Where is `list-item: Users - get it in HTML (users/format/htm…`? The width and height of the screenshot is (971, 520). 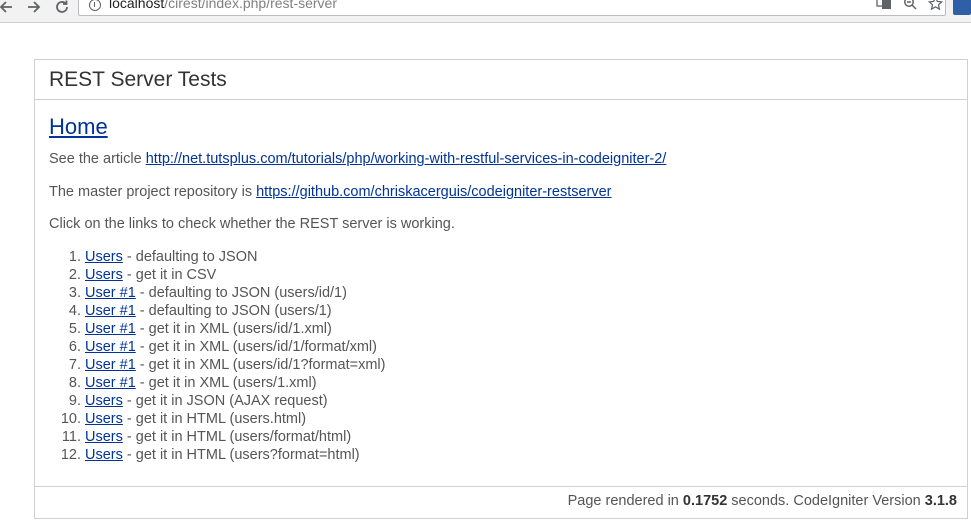 list-item: Users - get it in HTML (users/format/htm… is located at coordinates (519, 437).